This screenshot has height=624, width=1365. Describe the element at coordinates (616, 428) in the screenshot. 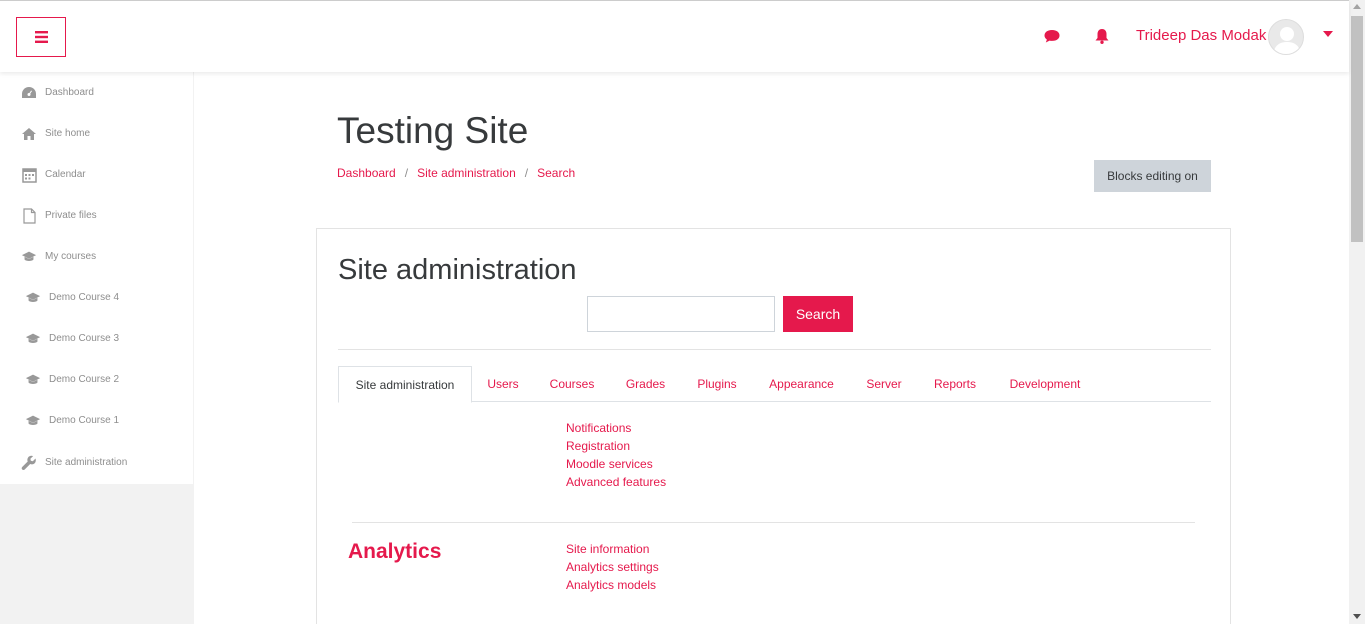

I see `link-notifications: Notifications` at that location.